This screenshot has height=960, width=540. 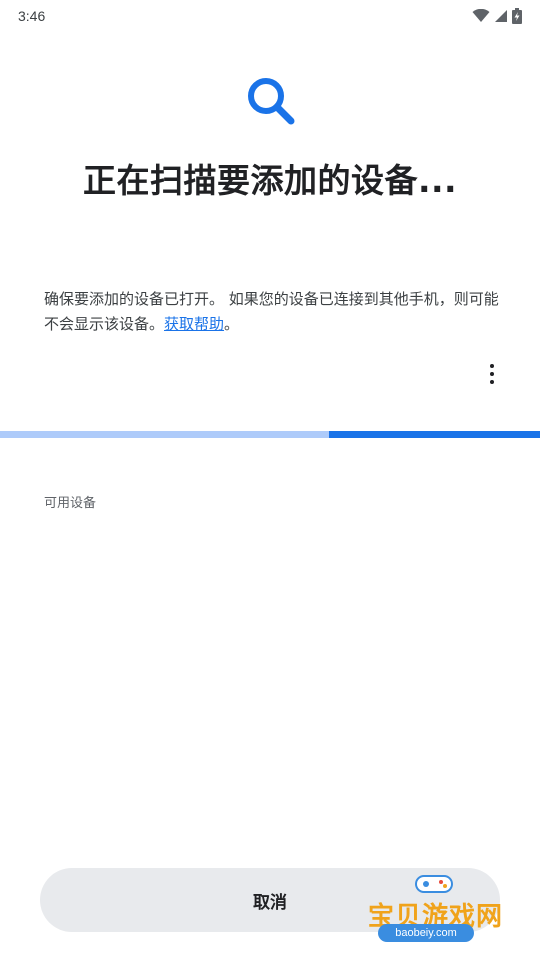 I want to click on description-text: 确保要添加的设备已打开。 如果您的设备已连接到其他手机，则可能不会显示该设备。, so click(x=271, y=311).